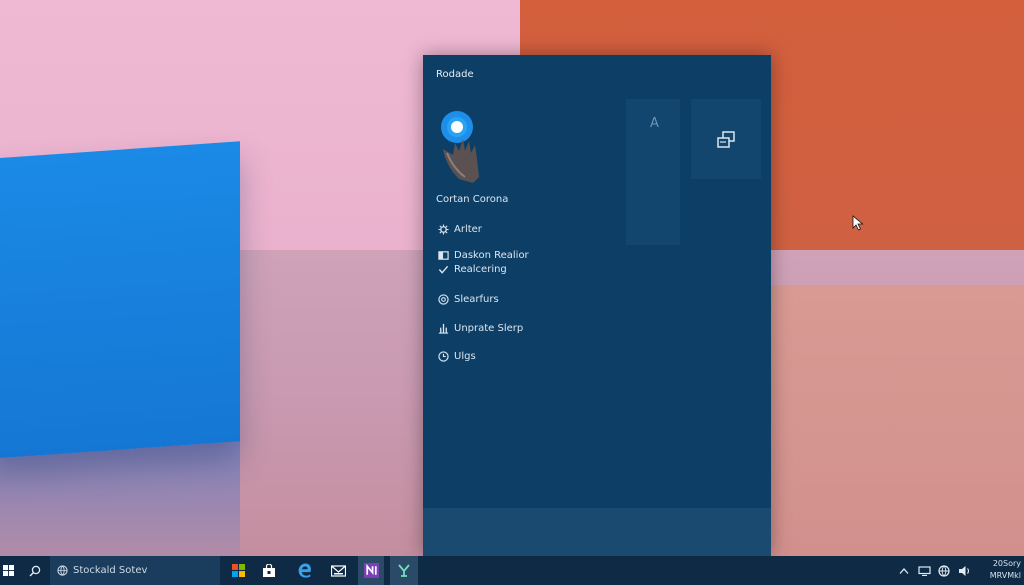  I want to click on chevron-up-icon, so click(904, 570).